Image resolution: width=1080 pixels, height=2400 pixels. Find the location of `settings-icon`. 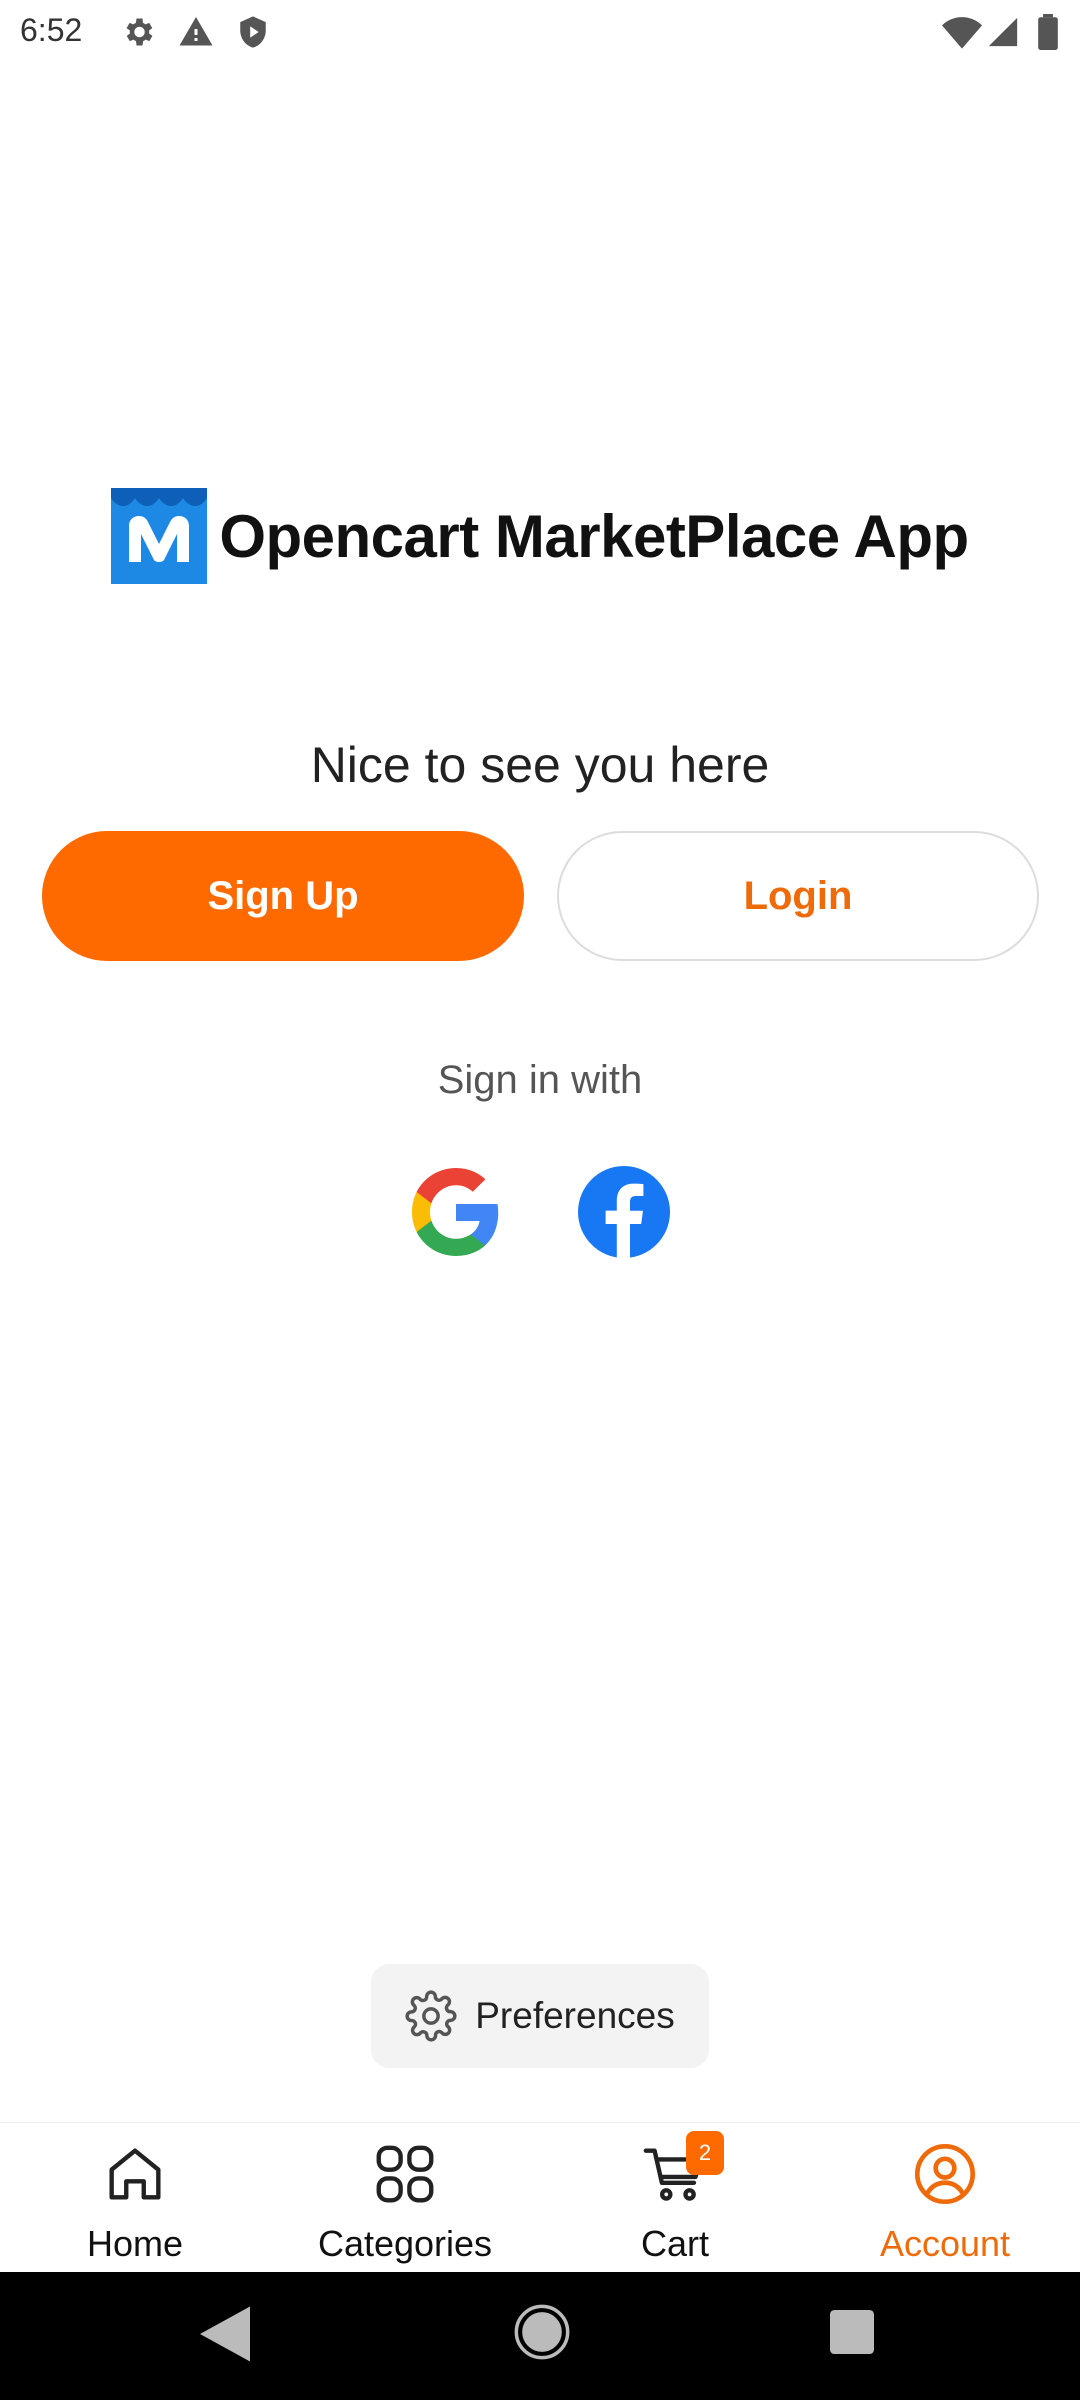

settings-icon is located at coordinates (431, 2016).